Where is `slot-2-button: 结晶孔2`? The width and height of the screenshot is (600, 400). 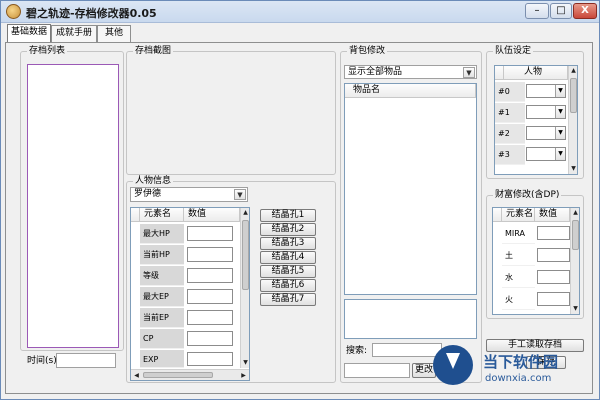 slot-2-button: 结晶孔2 is located at coordinates (288, 229).